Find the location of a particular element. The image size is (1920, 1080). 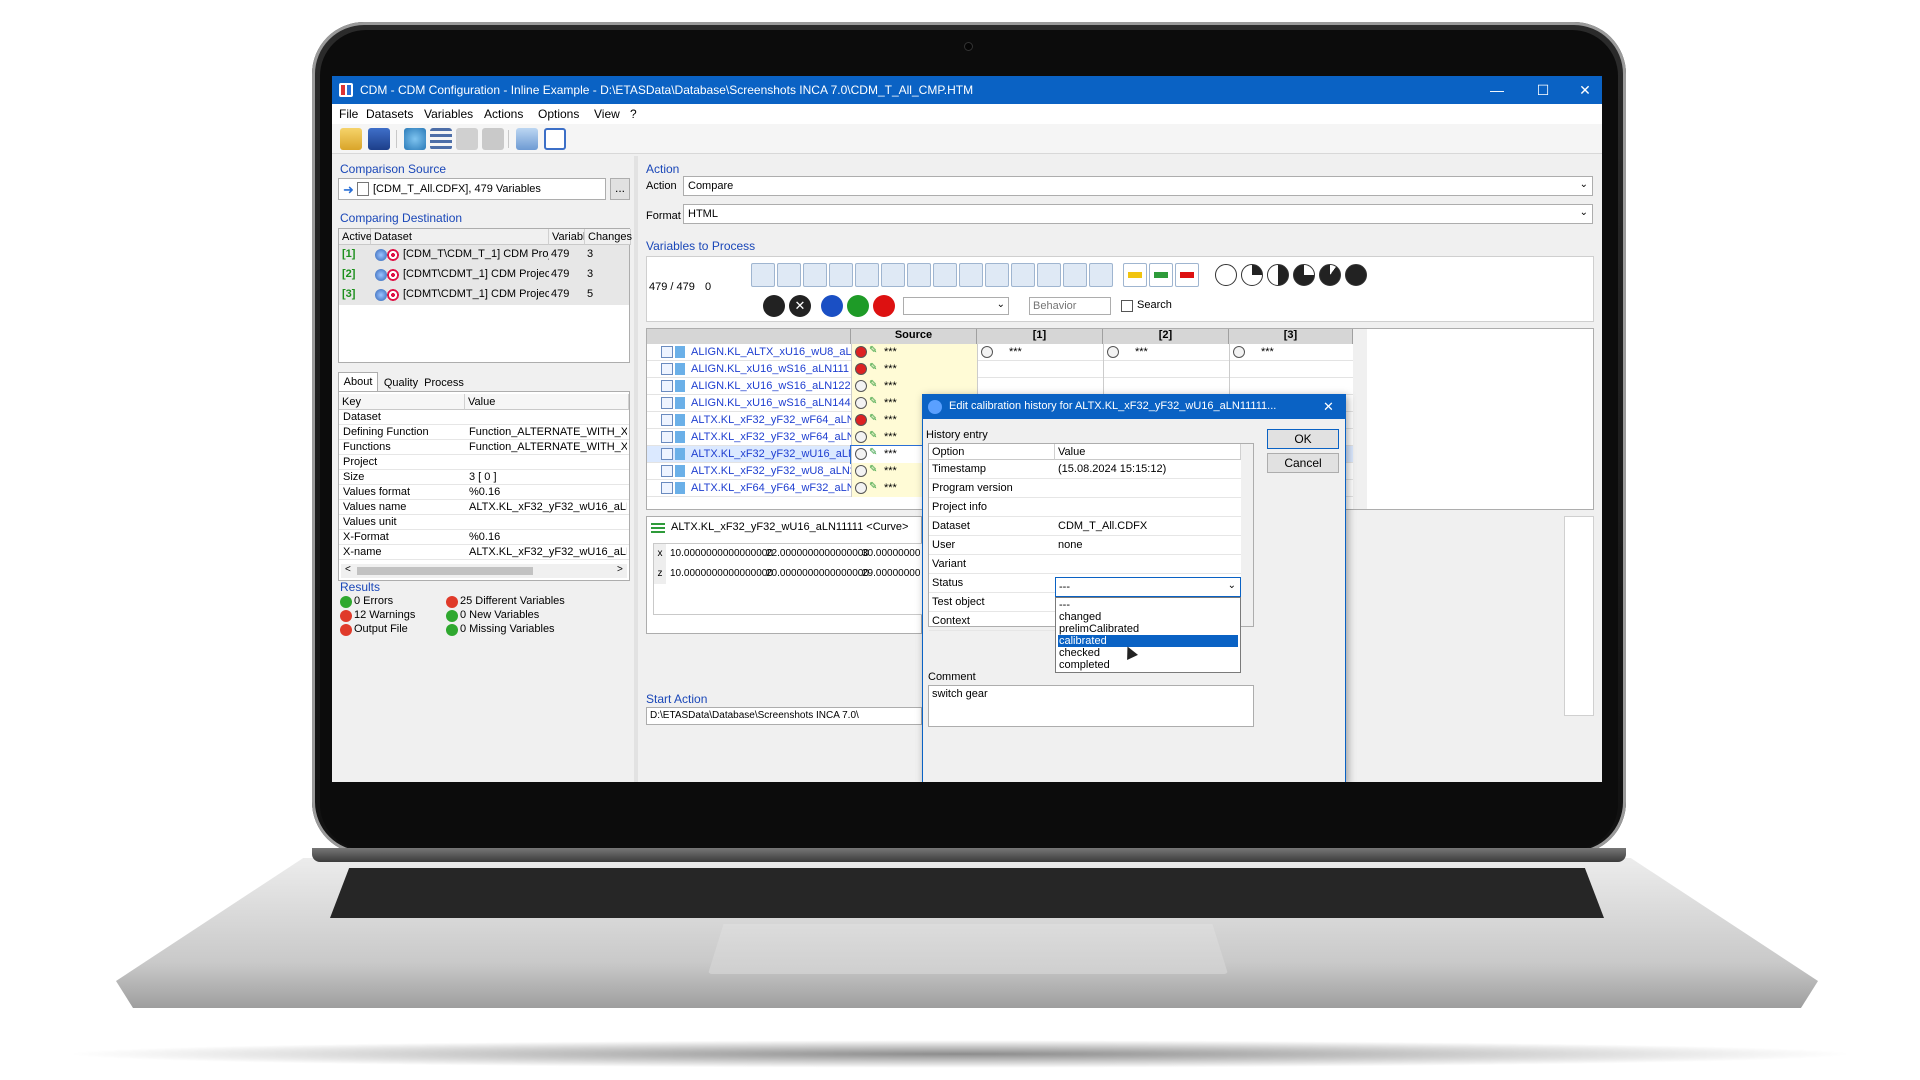

format-select: HTML ⌄ is located at coordinates (1138, 214).